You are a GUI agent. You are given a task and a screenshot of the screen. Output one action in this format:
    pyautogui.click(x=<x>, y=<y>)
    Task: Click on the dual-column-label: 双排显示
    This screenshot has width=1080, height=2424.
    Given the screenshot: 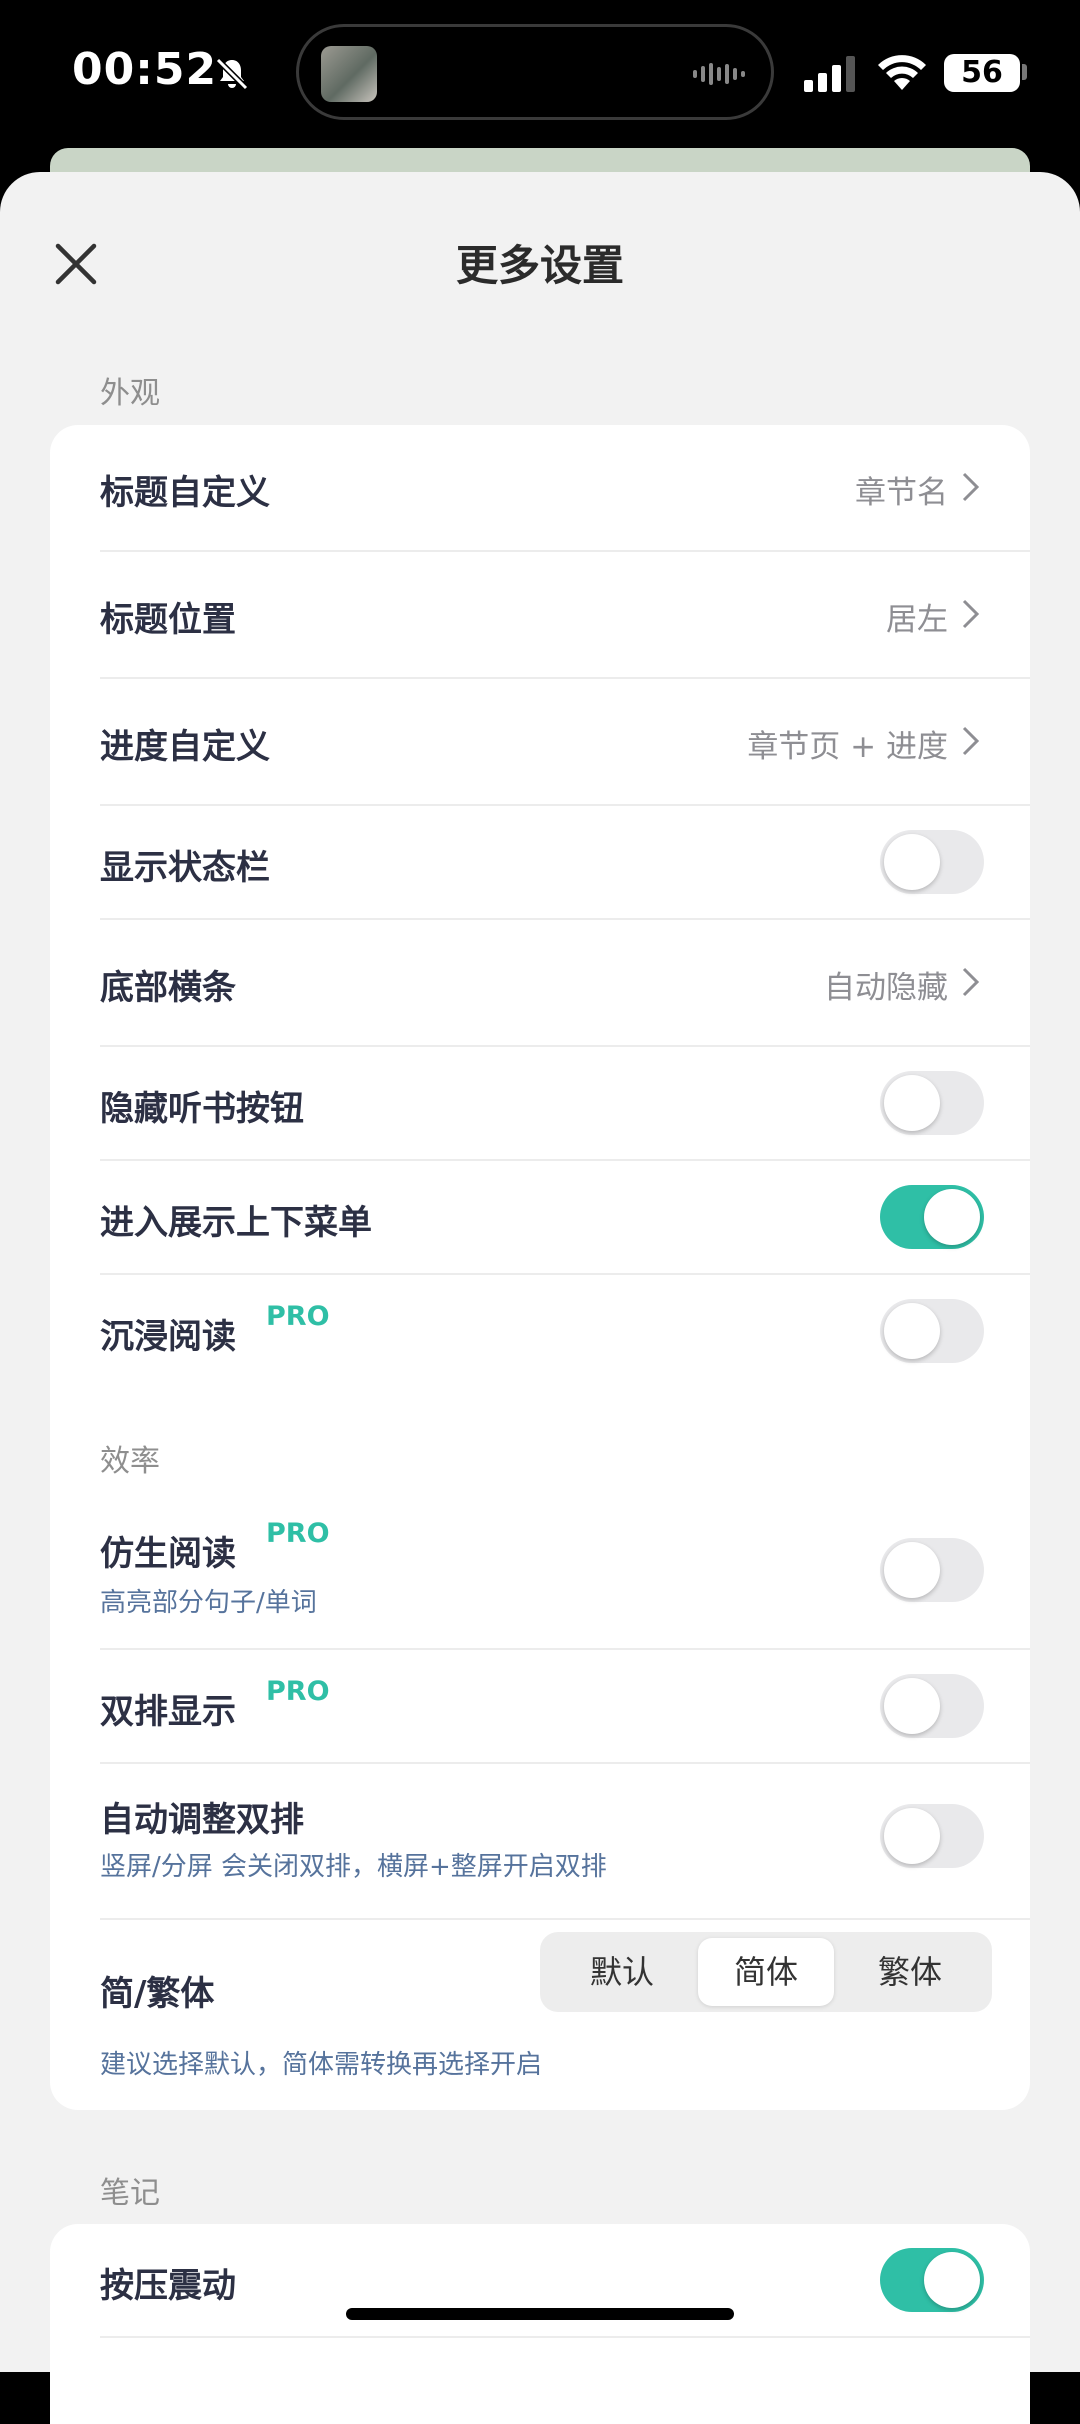 What is the action you would take?
    pyautogui.click(x=168, y=1712)
    